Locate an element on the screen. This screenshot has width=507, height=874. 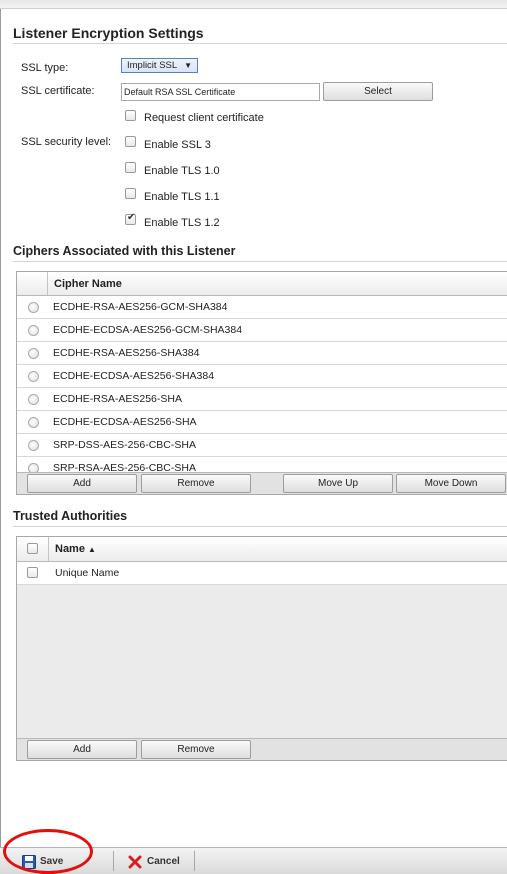
add-authority-button: Add is located at coordinates (82, 749).